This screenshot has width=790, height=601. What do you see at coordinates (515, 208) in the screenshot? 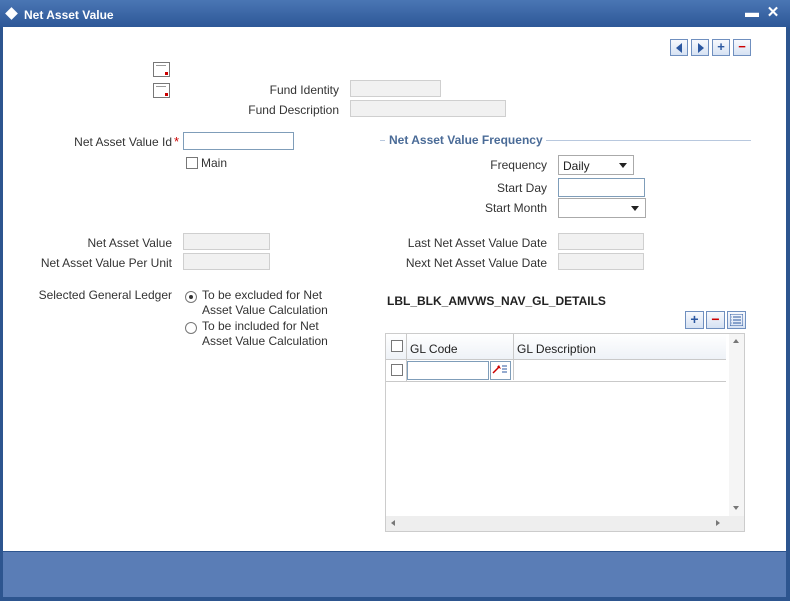
I see `start-month-label: Start Month` at bounding box center [515, 208].